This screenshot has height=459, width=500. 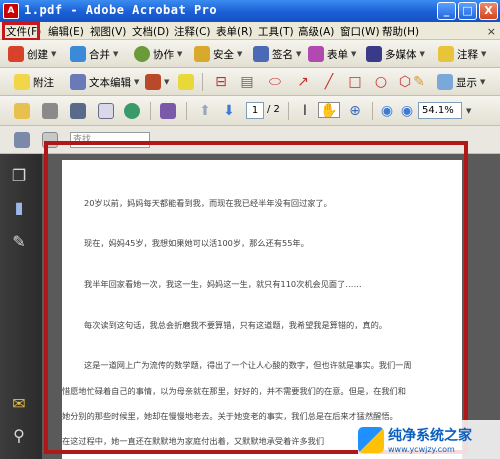 I want to click on next-page-icon: ⬇, so click(x=229, y=111).